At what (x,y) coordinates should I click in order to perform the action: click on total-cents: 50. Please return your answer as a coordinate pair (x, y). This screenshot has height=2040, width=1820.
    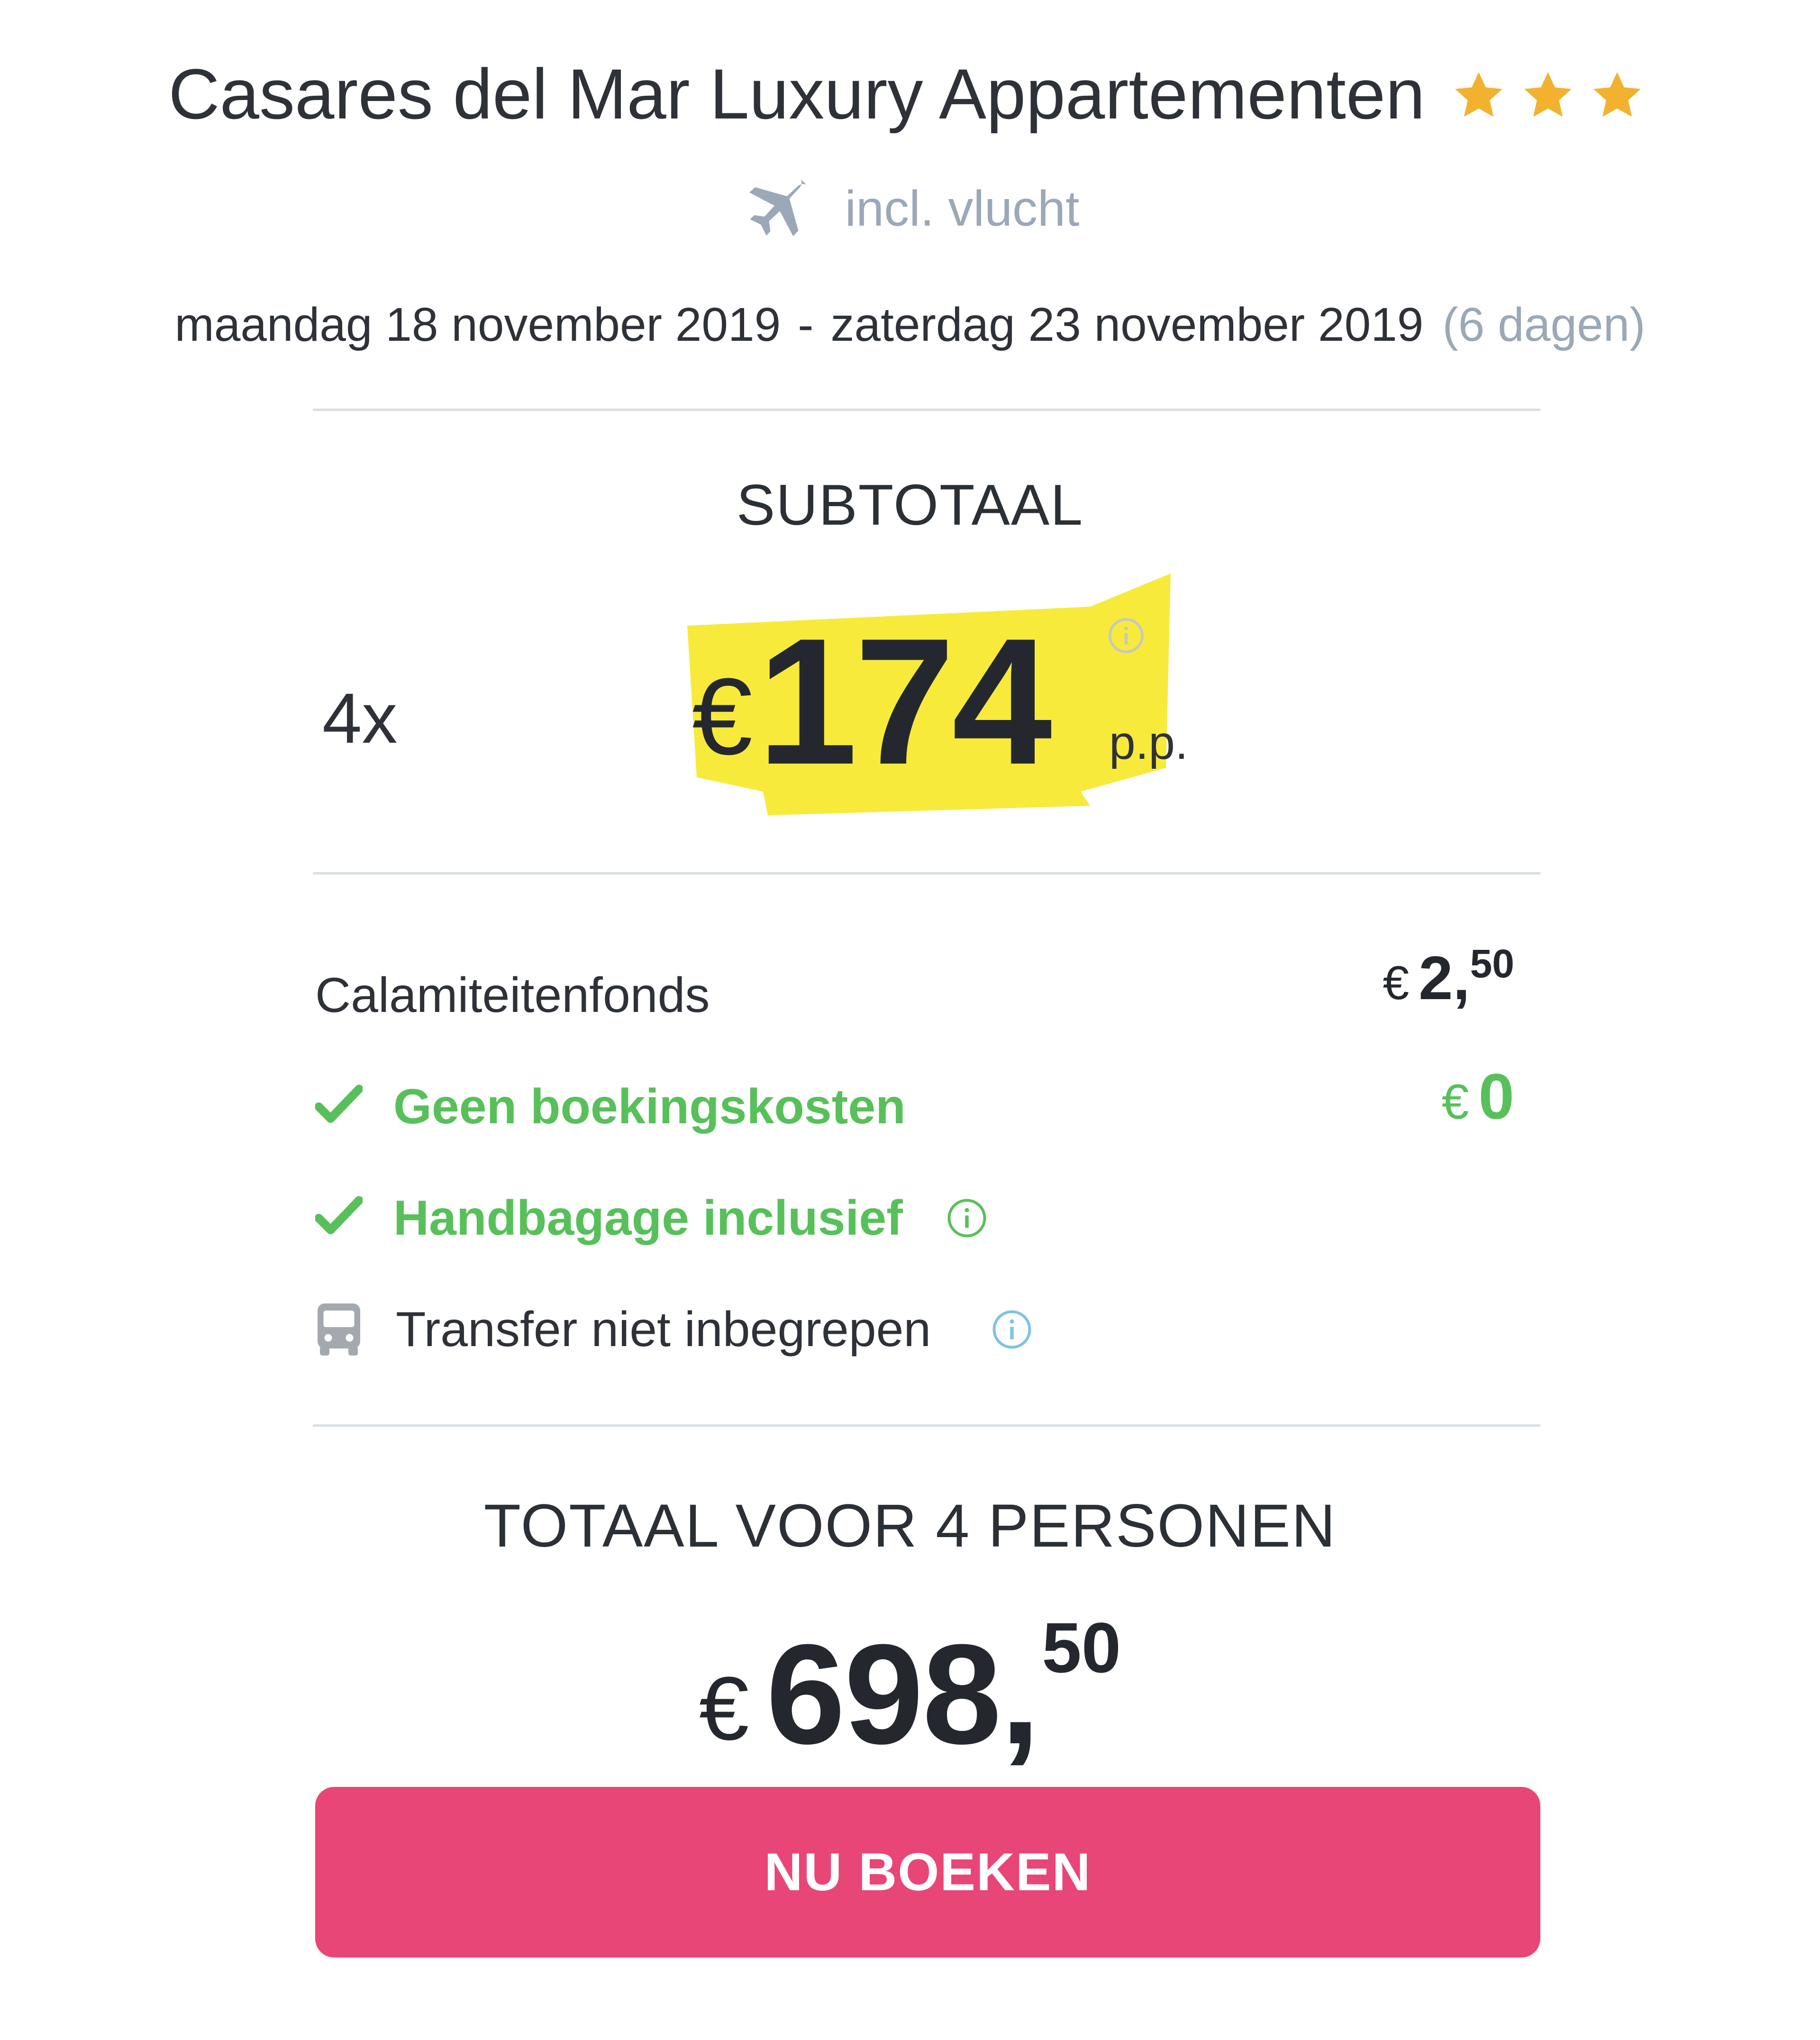
    Looking at the image, I should click on (1081, 1648).